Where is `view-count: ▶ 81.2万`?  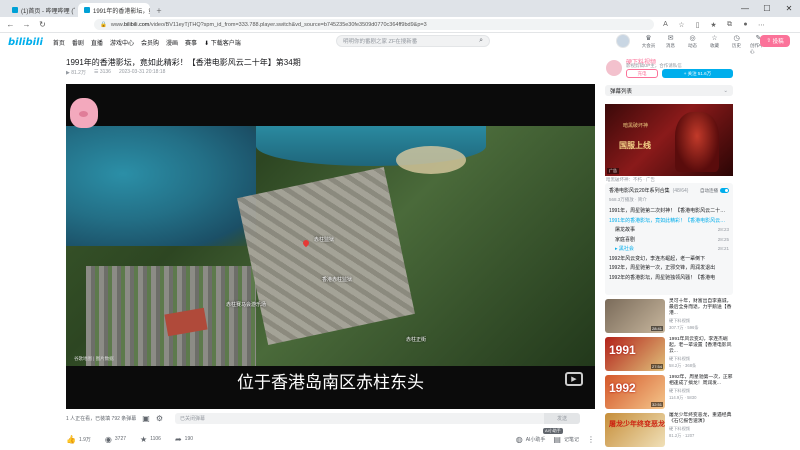
view-count: ▶ 81.2万 is located at coordinates (76, 73).